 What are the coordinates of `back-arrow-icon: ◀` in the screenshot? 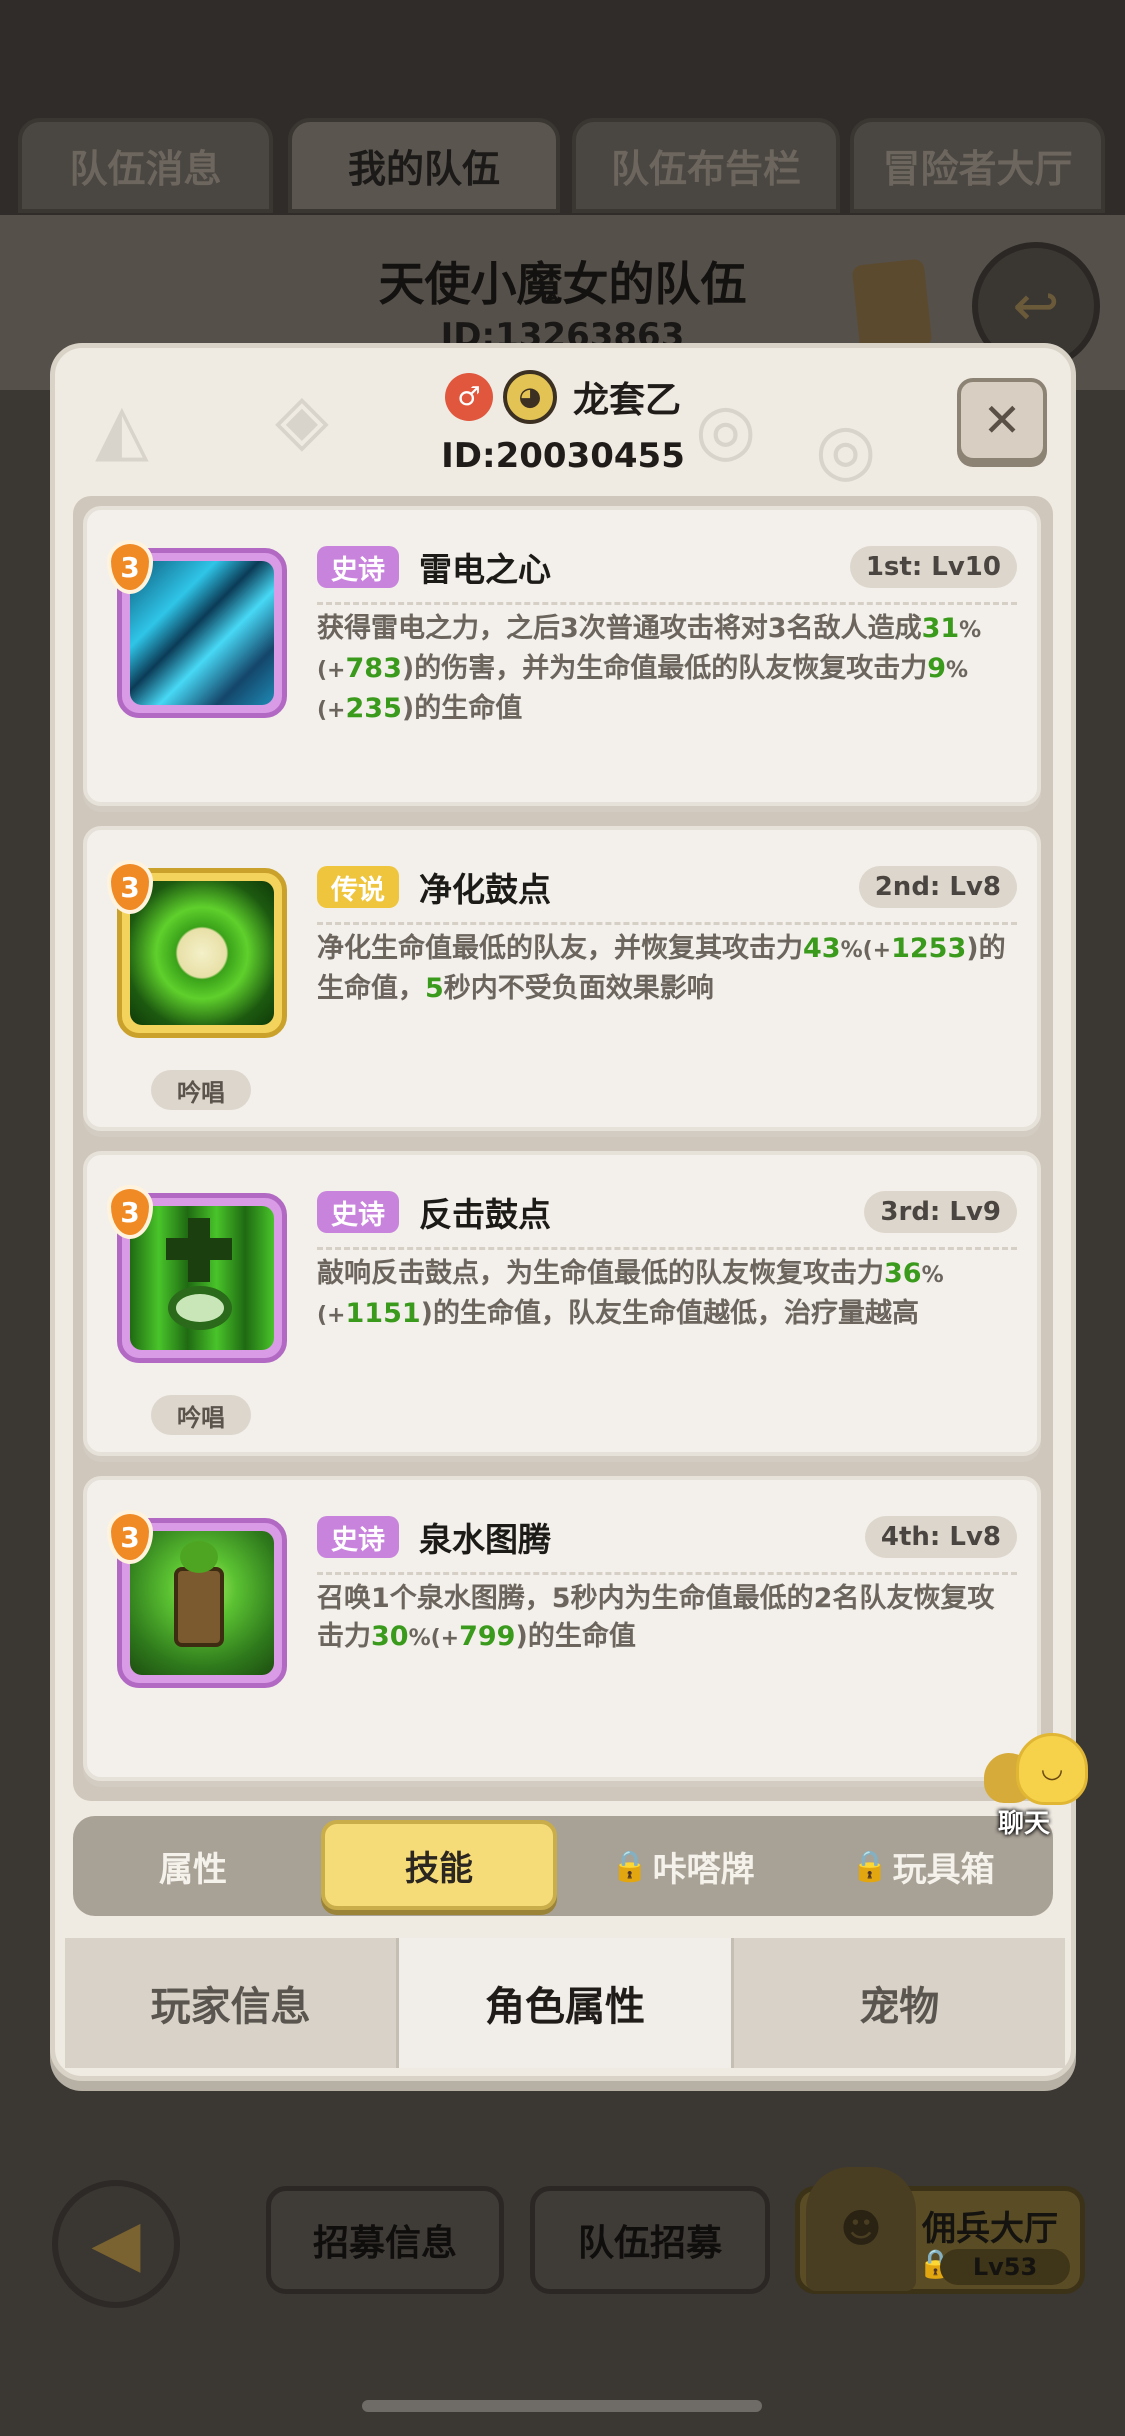 It's located at (116, 2244).